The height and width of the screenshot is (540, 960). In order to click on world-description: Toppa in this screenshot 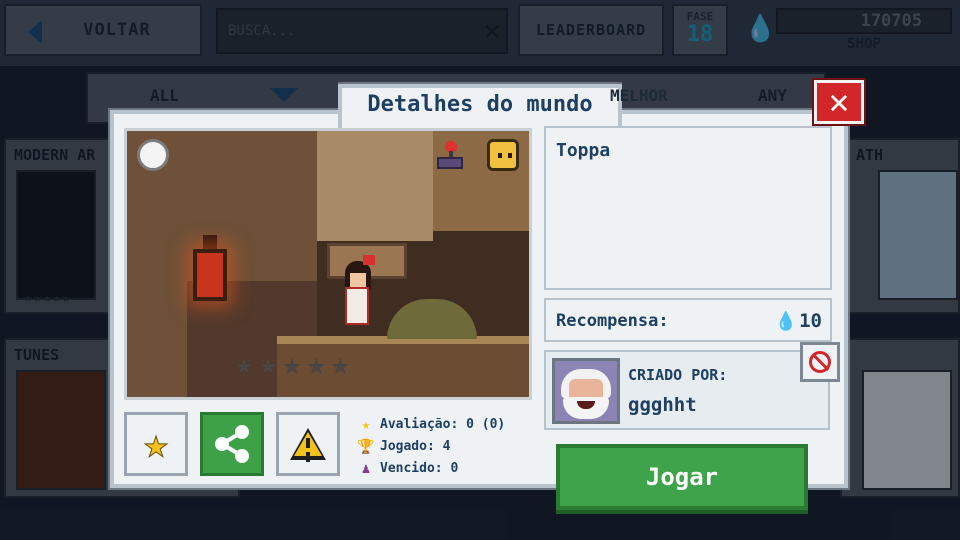, I will do `click(583, 150)`.